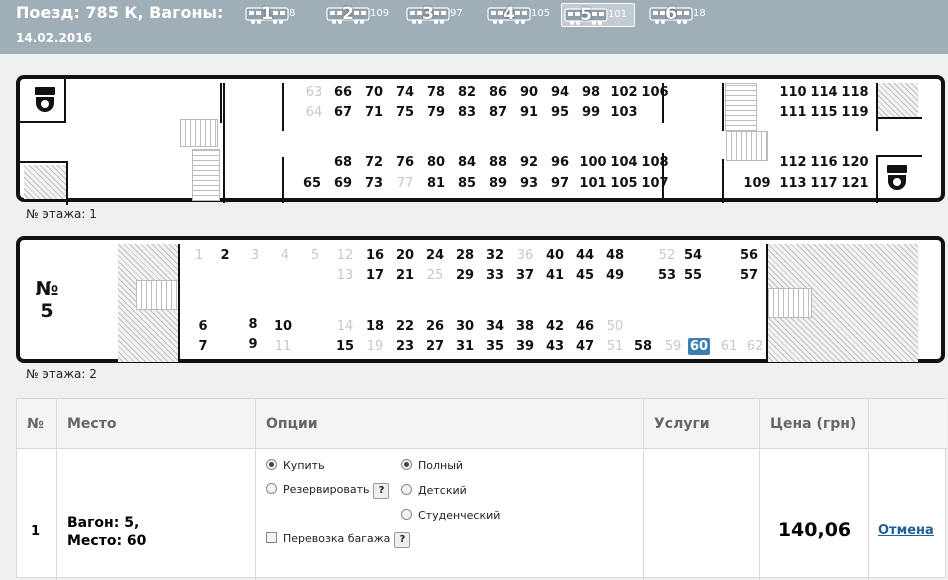 The width and height of the screenshot is (948, 580). What do you see at coordinates (343, 162) in the screenshot?
I see `seat-68: 68` at bounding box center [343, 162].